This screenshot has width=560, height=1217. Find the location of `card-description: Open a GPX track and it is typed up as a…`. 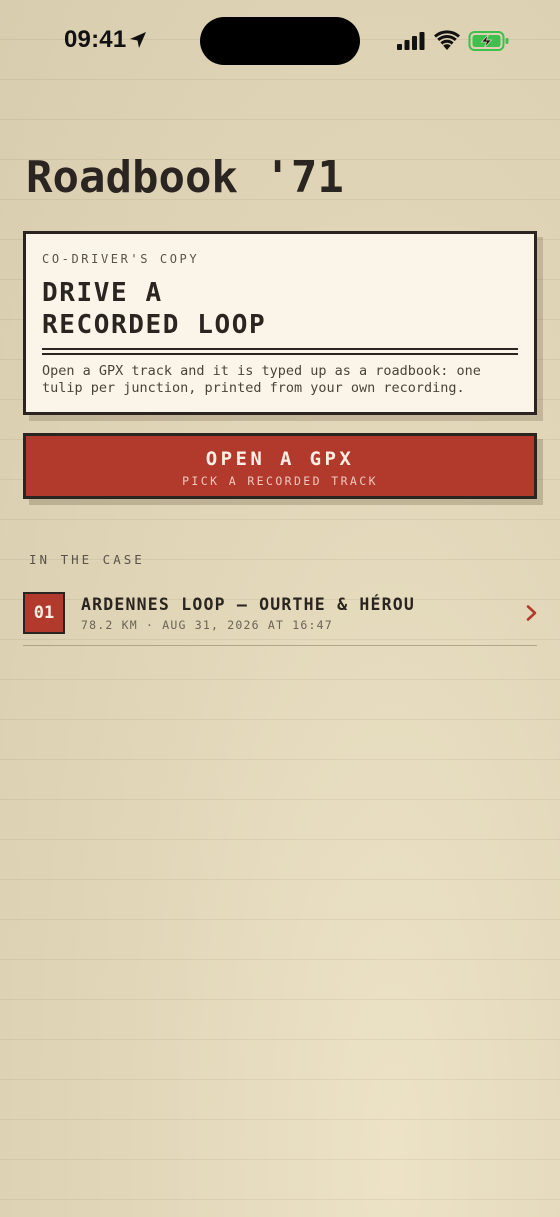

card-description: Open a GPX track and it is typed up as a… is located at coordinates (261, 379).